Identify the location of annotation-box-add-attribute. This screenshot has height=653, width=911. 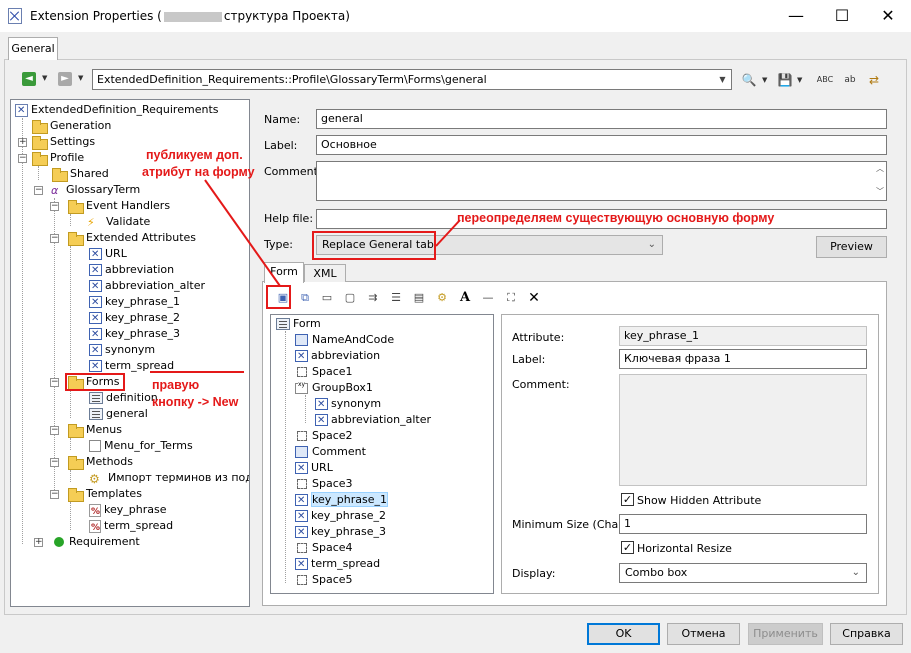
(278, 297).